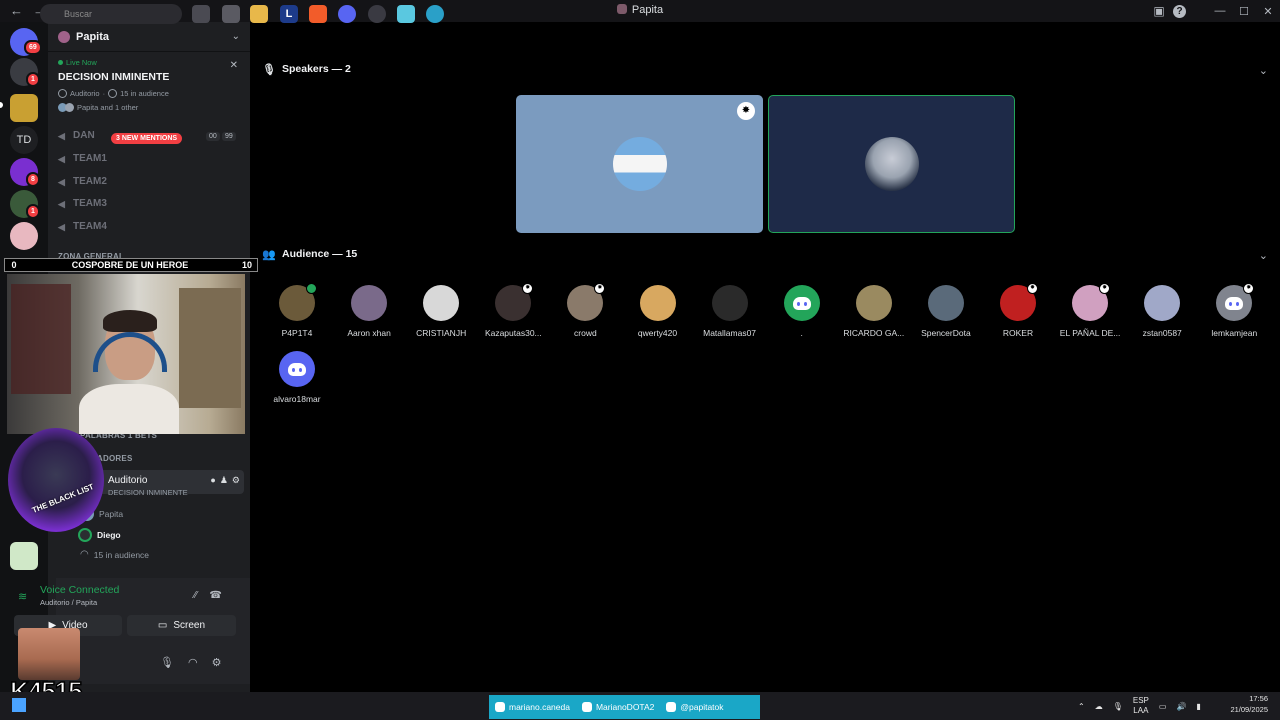  I want to click on invite-icon: ♟, so click(224, 480).